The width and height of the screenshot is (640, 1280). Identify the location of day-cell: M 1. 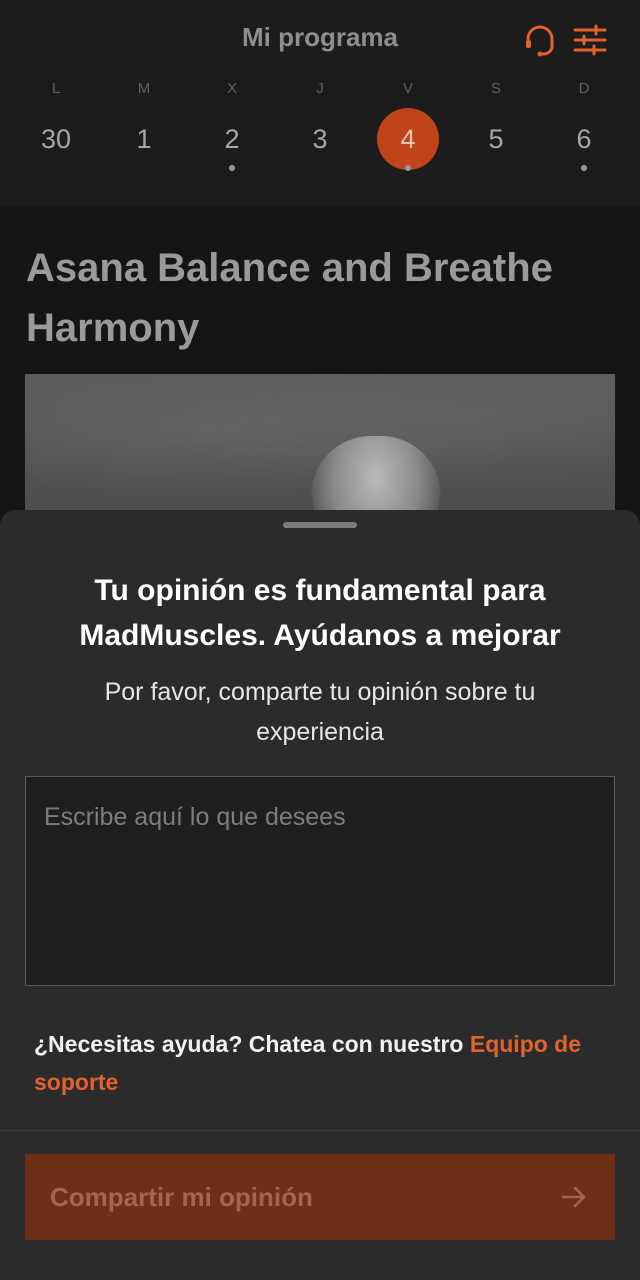
(144, 135).